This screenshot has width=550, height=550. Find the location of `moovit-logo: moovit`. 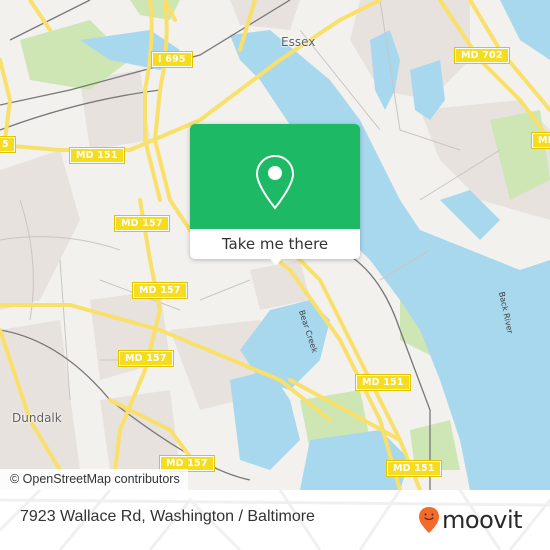

moovit-logo: moovit is located at coordinates (470, 520).